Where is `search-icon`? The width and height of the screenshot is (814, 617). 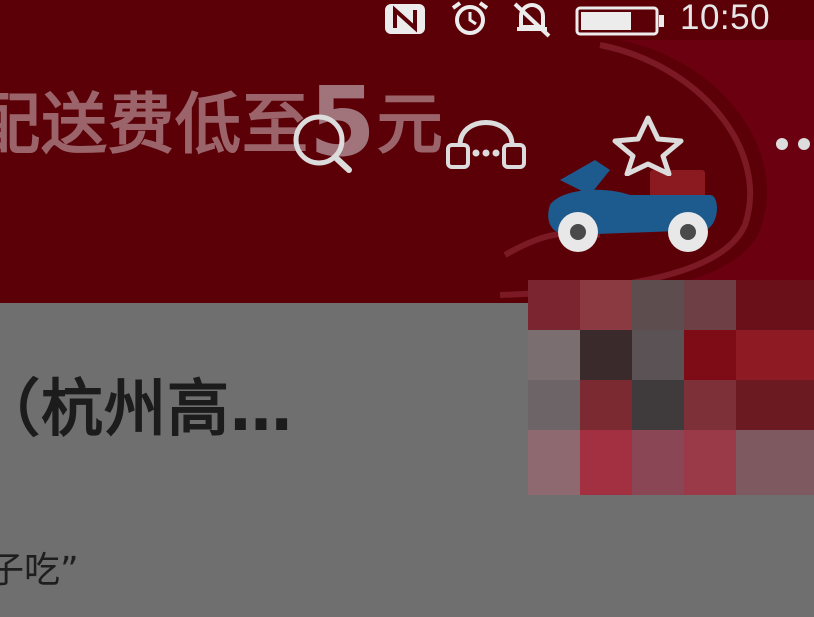
search-icon is located at coordinates (322, 143).